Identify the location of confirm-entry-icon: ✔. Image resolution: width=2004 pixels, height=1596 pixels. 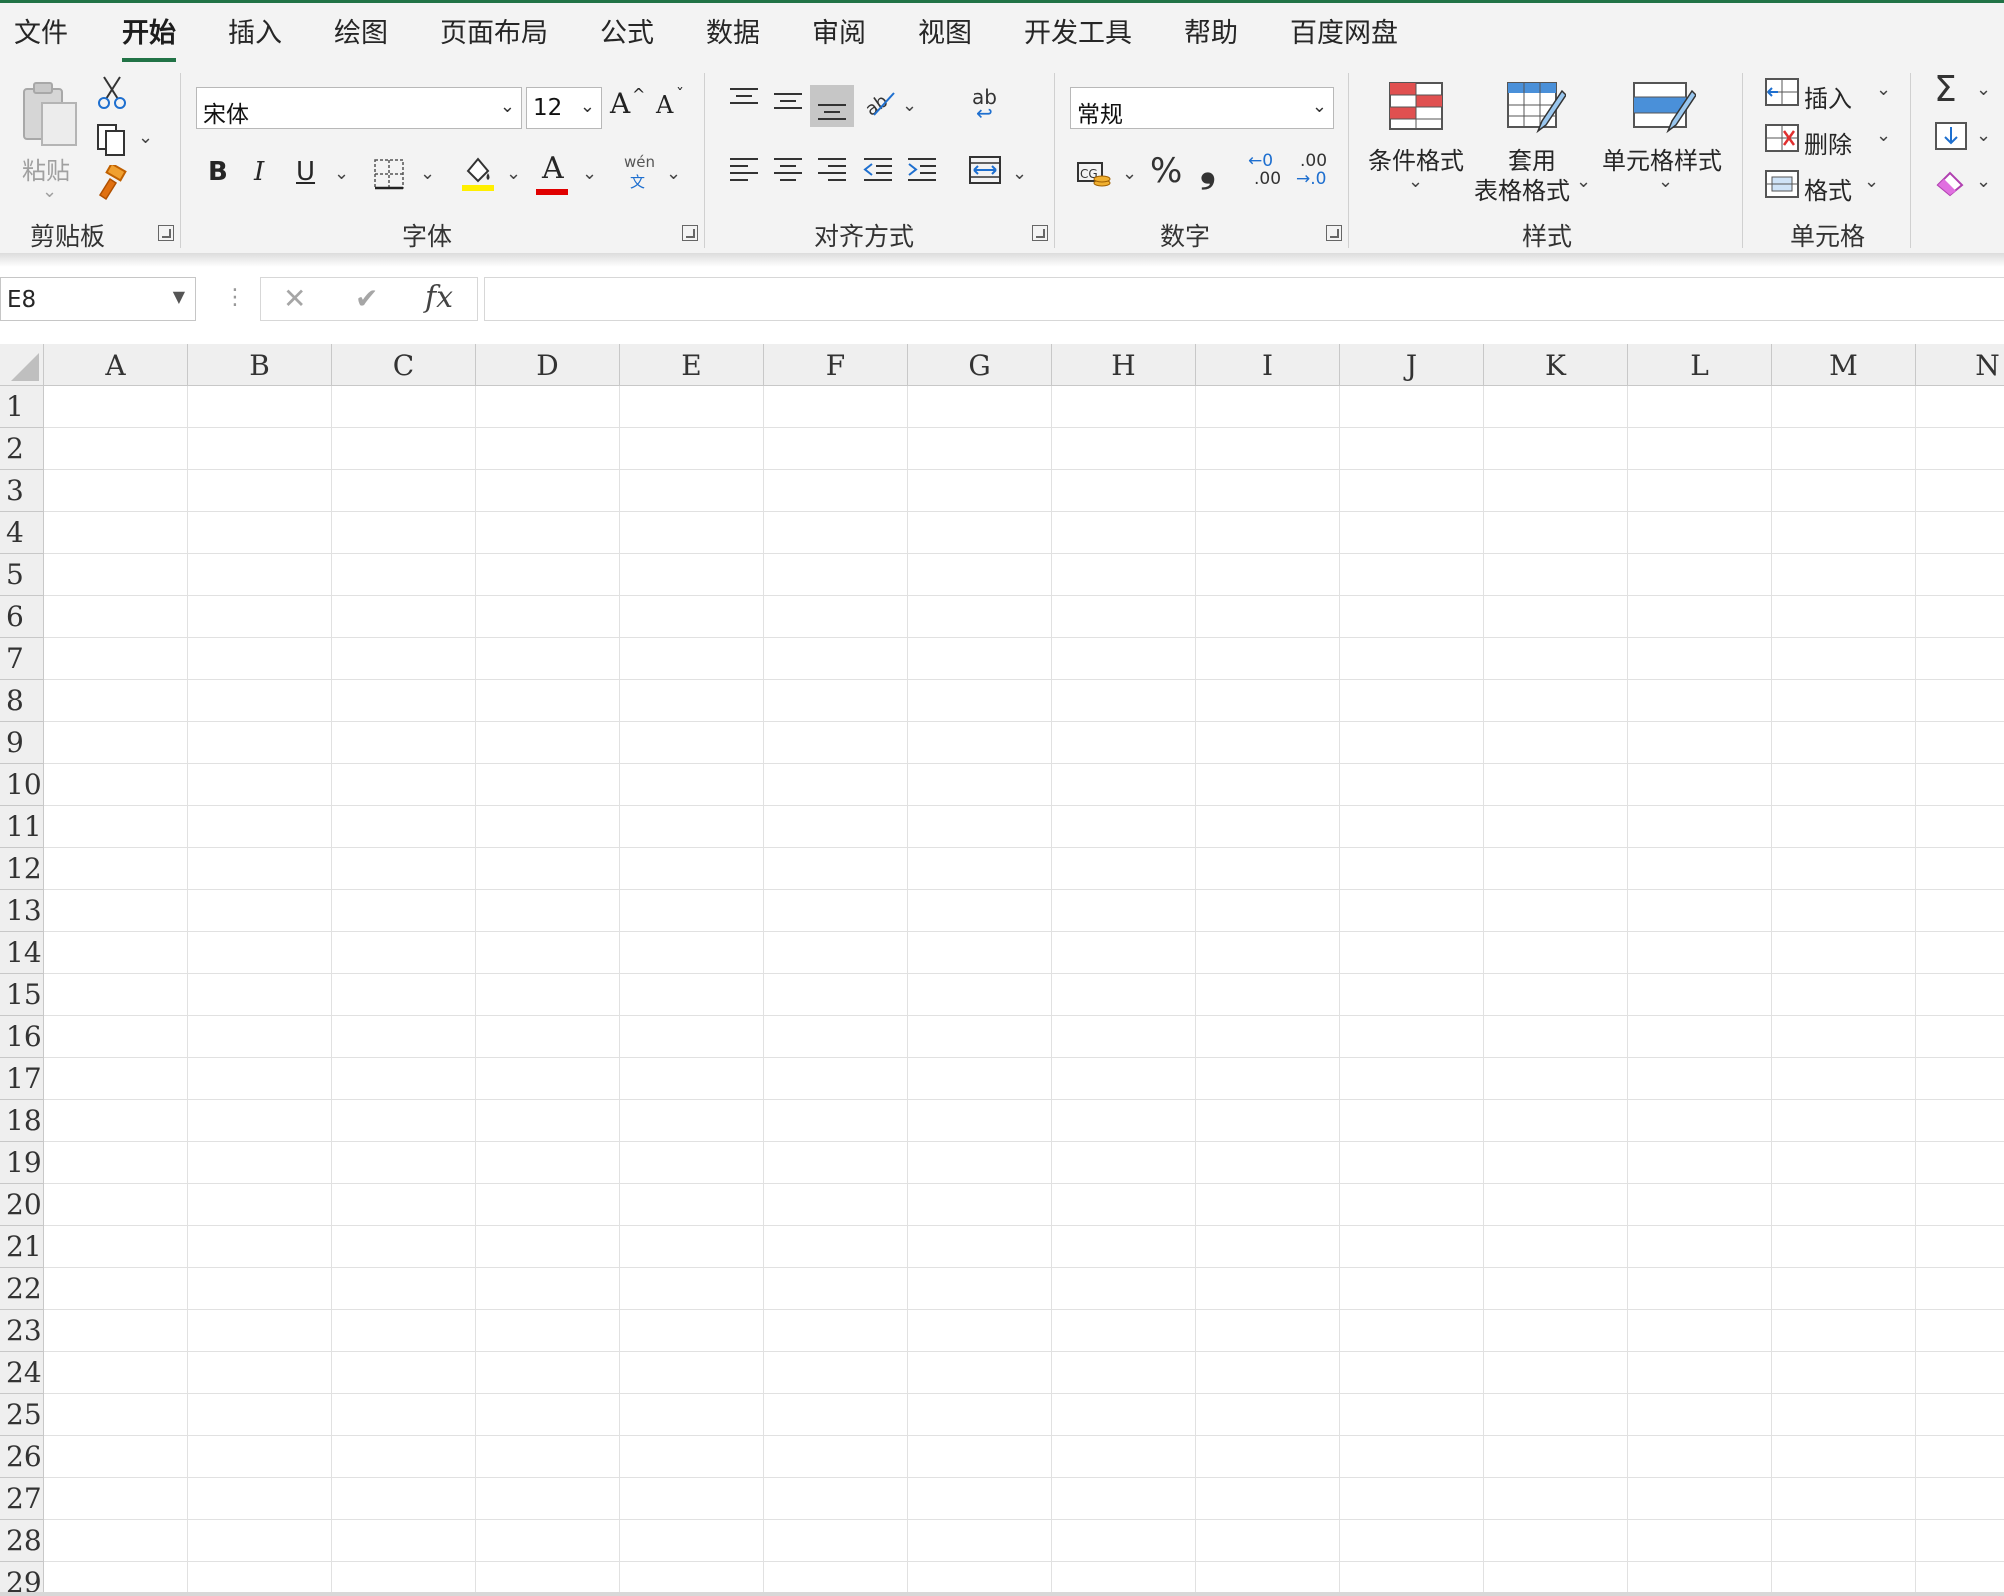
(366, 298).